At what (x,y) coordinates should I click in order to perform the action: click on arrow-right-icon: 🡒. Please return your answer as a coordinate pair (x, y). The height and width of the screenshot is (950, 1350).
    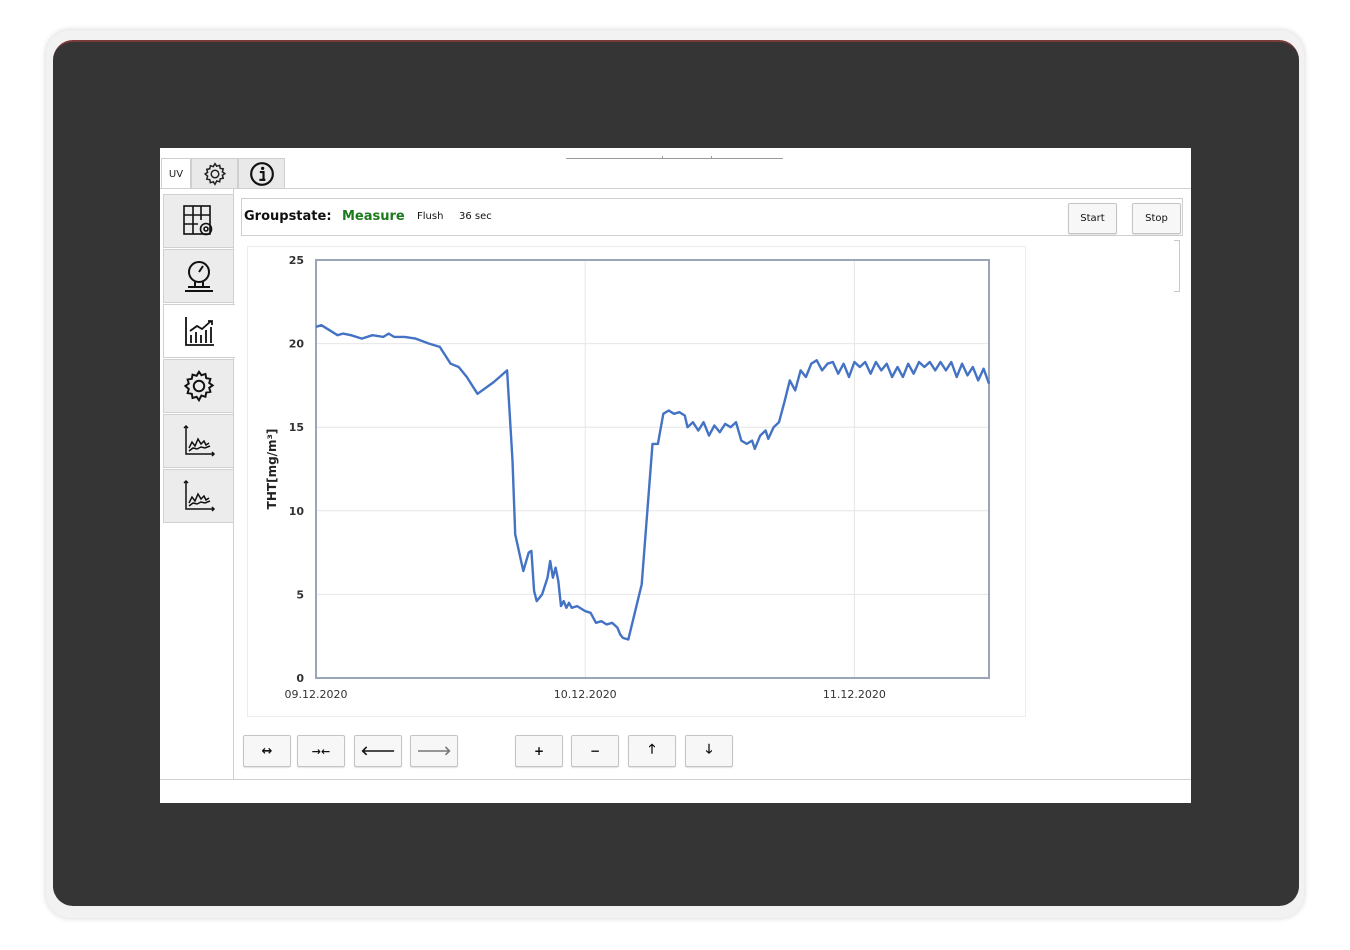
    Looking at the image, I should click on (434, 751).